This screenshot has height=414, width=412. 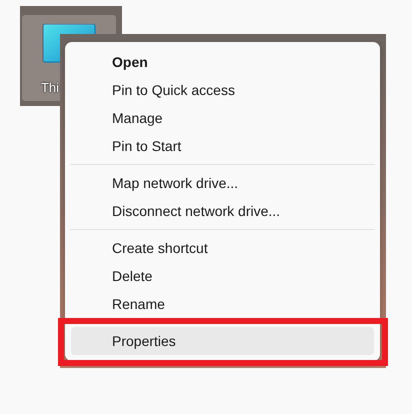 What do you see at coordinates (222, 248) in the screenshot?
I see `menu-item: Create shortcut` at bounding box center [222, 248].